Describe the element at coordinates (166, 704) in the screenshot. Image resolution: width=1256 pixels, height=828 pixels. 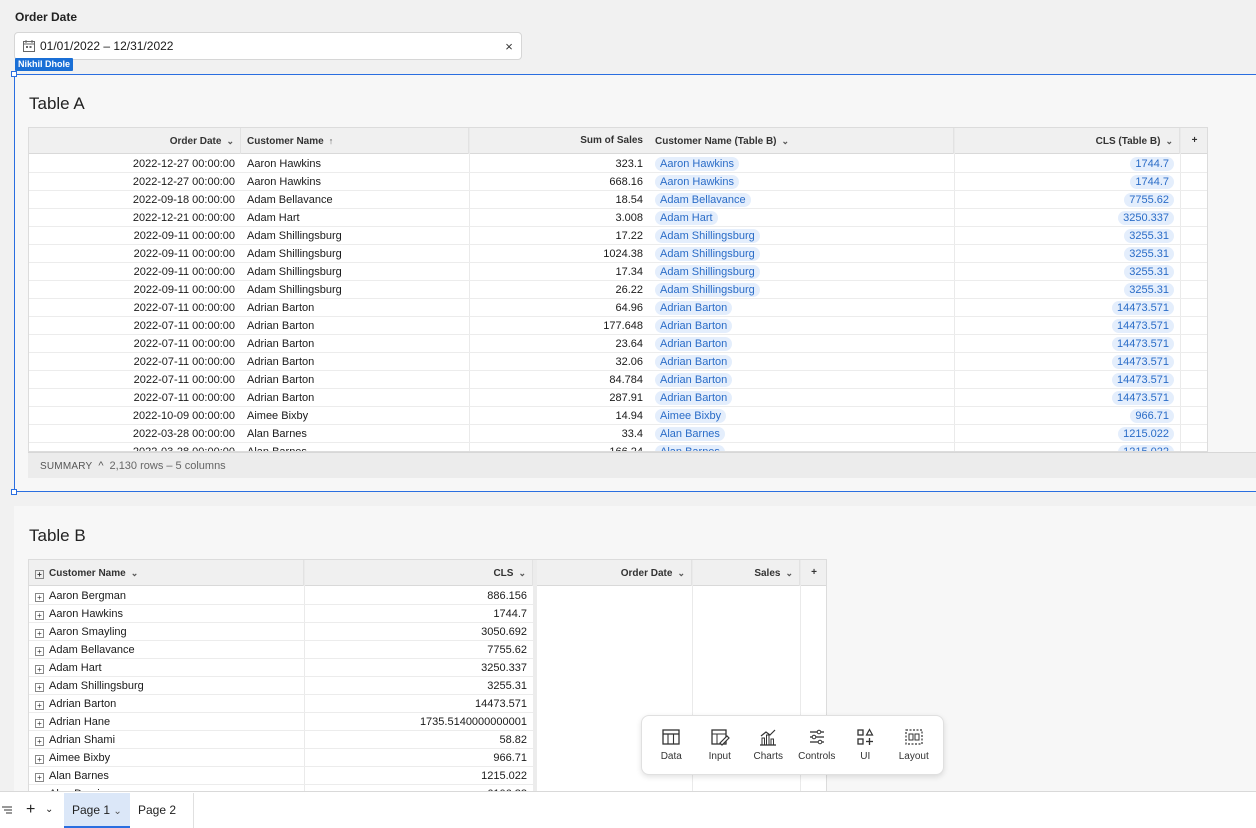
I see `customer-name-cell: + Adrian Barton` at that location.